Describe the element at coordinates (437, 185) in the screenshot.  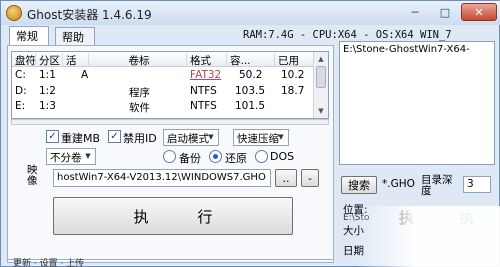
I see `dir-depth-label: 目录深度` at that location.